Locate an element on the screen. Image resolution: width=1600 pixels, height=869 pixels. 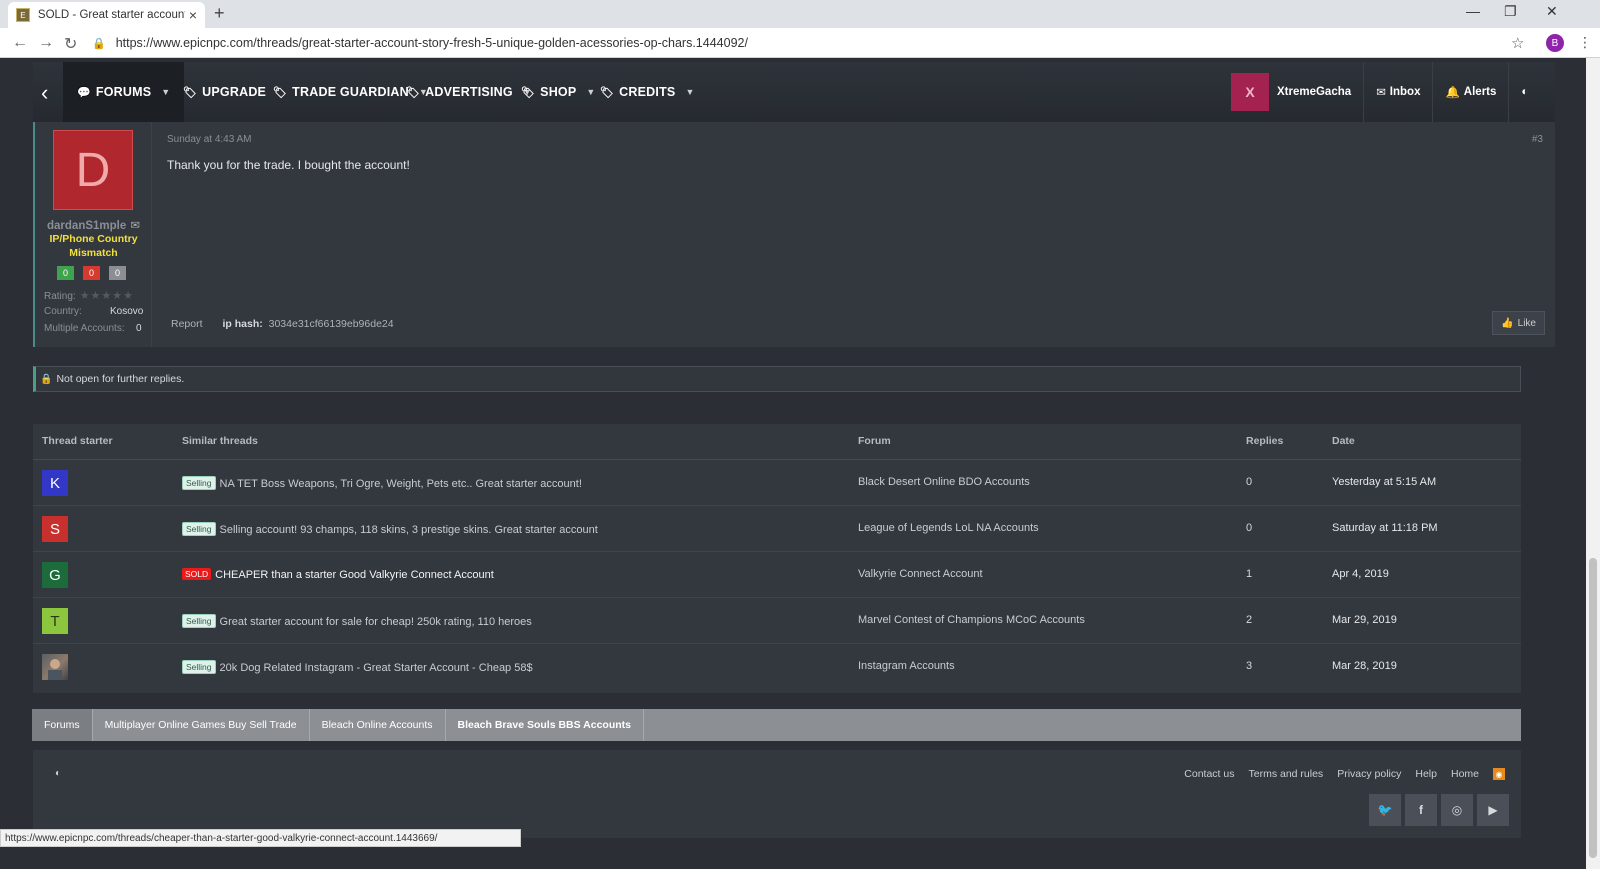
post-footer: Report ip hash: 3034e31cf66139eb96de24 is located at coordinates (282, 324).